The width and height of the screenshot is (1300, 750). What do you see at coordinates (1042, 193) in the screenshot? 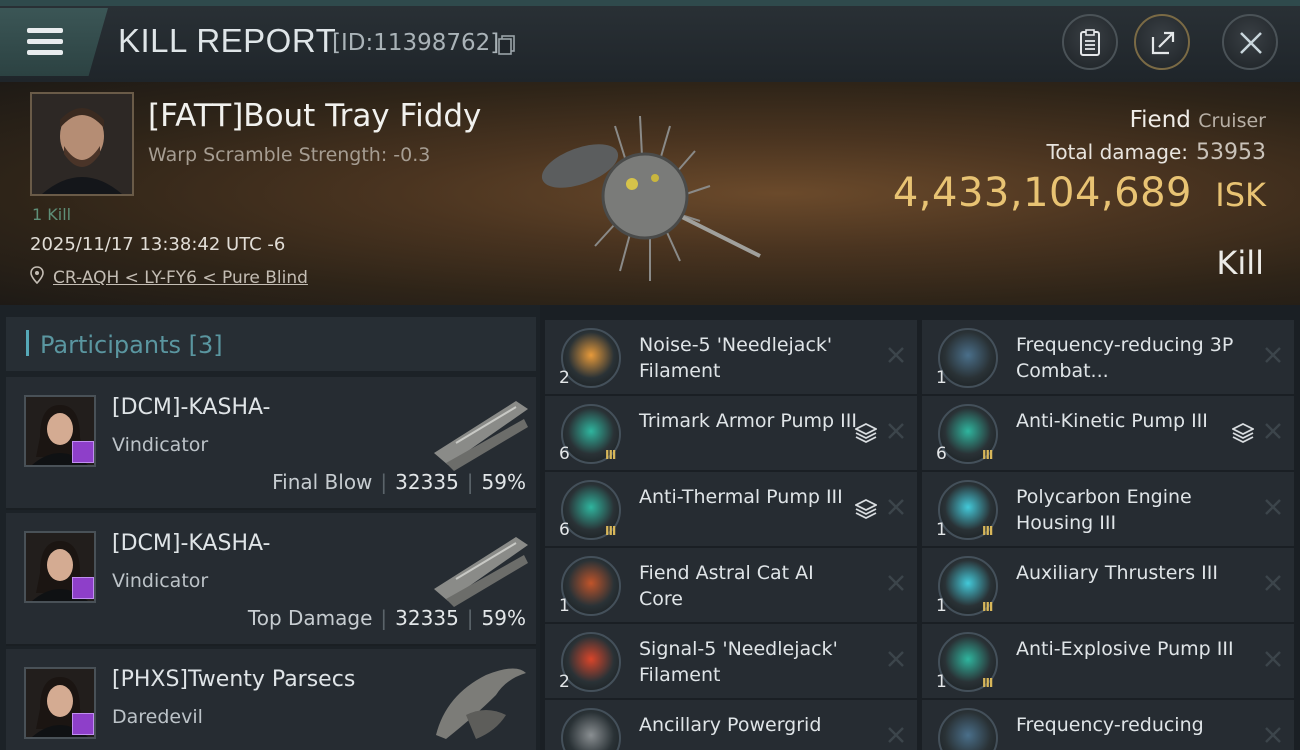
I see `isk-value: 4,433,104,689` at bounding box center [1042, 193].